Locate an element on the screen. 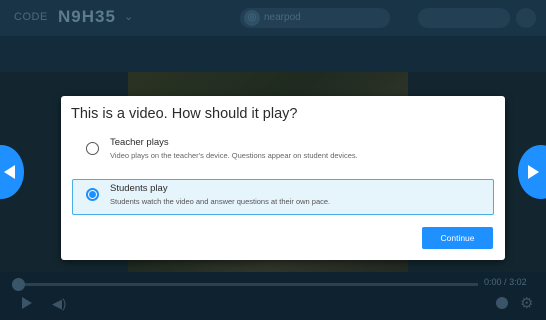  session-code: N9H35 is located at coordinates (87, 16).